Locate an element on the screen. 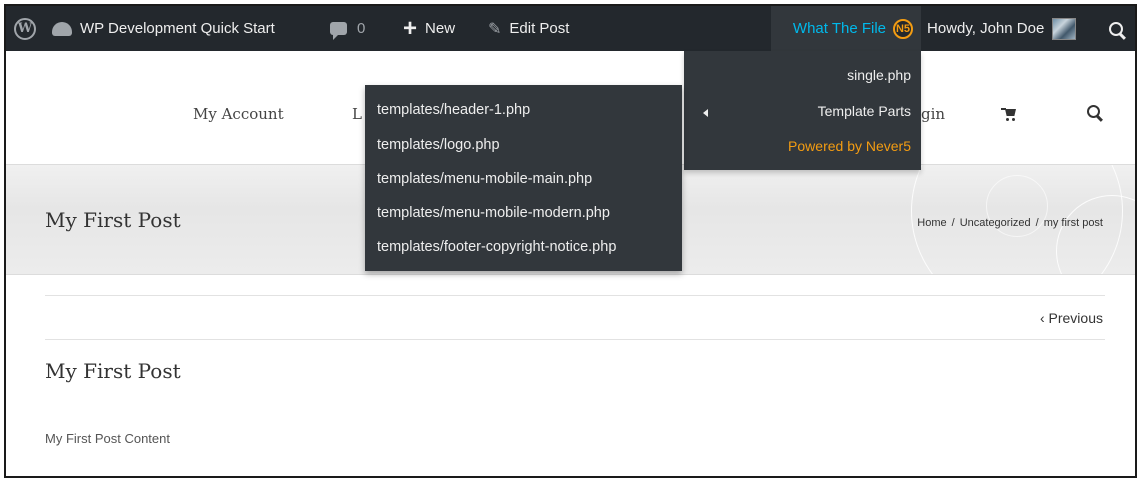 This screenshot has width=1141, height=482. edit-post-label: Edit Post is located at coordinates (539, 28).